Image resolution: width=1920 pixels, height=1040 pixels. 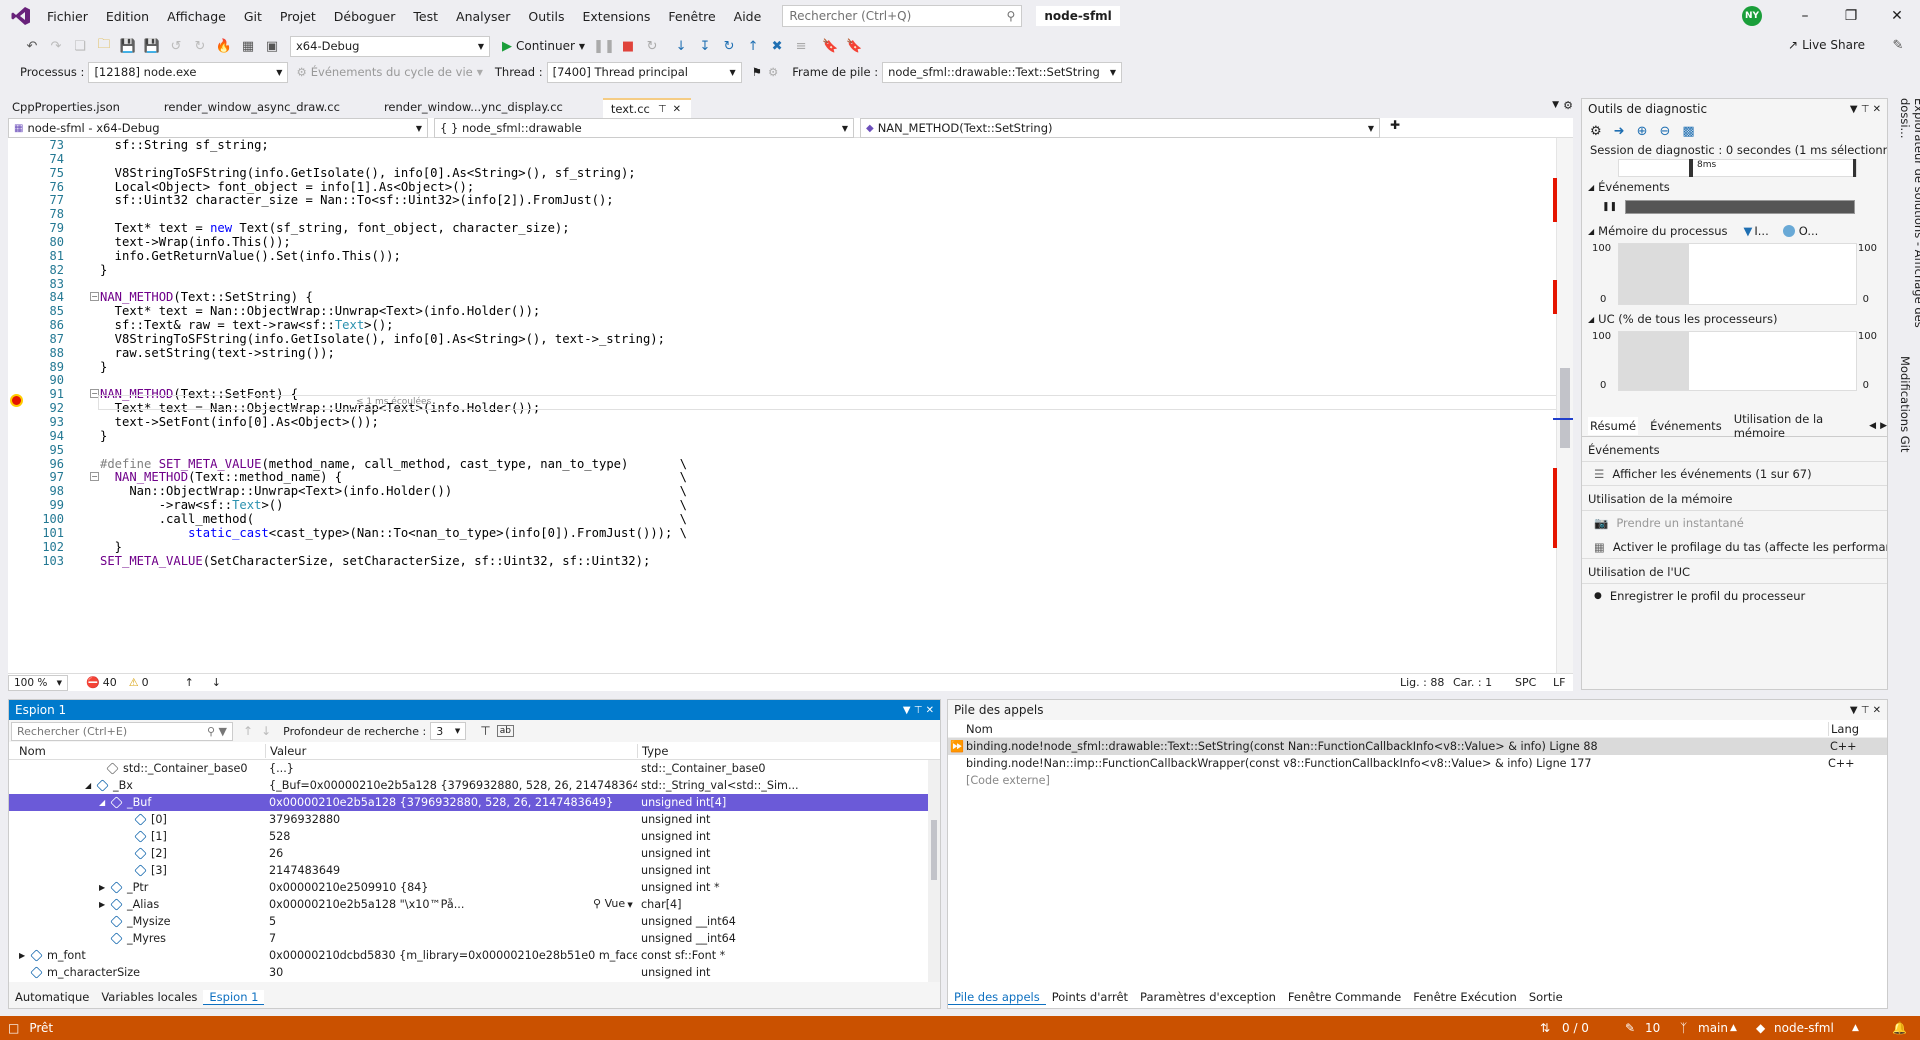 What do you see at coordinates (365, 16) in the screenshot?
I see `menu-deboguer: Déboguer` at bounding box center [365, 16].